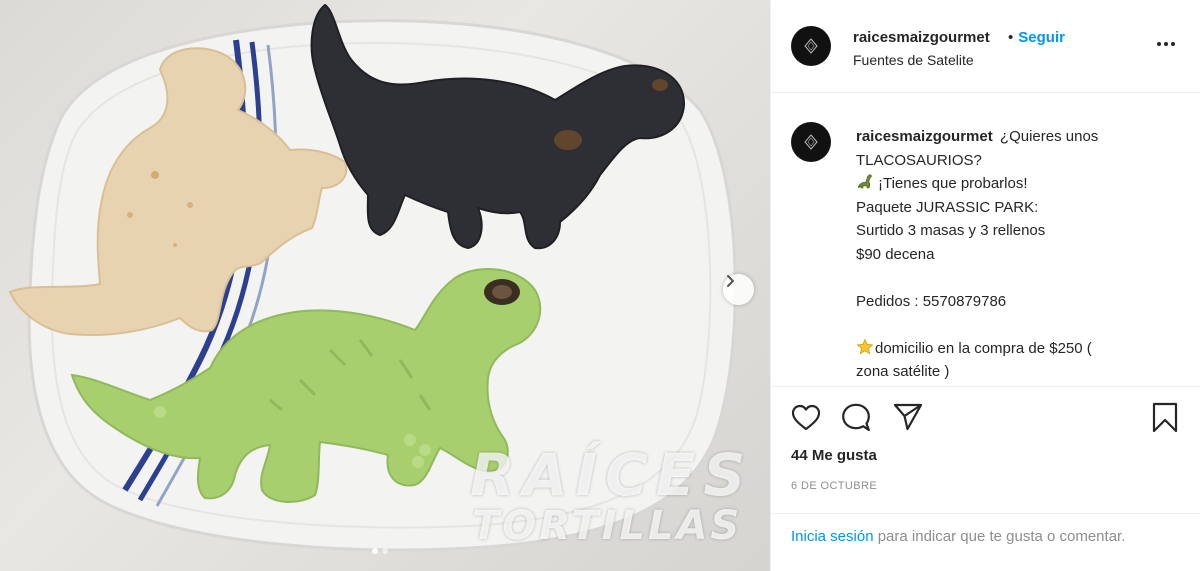  I want to click on like-count: 44 Me gusta, so click(834, 455).